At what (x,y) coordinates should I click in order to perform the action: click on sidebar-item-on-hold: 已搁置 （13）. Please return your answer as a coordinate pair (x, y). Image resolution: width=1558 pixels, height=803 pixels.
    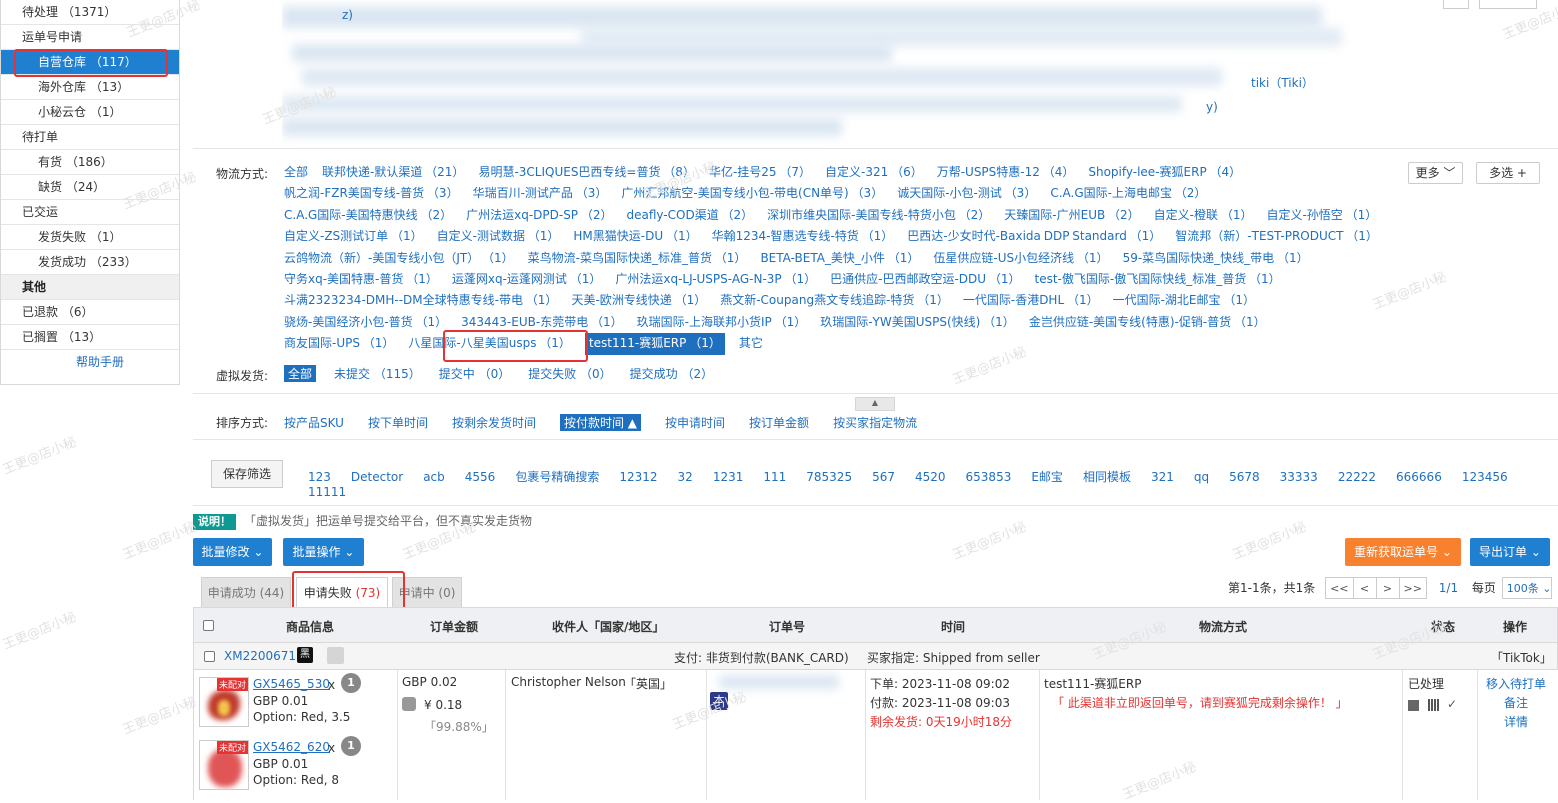
    Looking at the image, I should click on (90, 337).